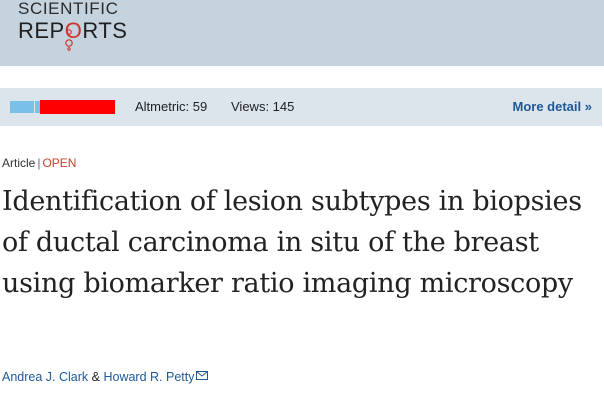  I want to click on logo-text-top: SCIENTIFIC, so click(68, 9).